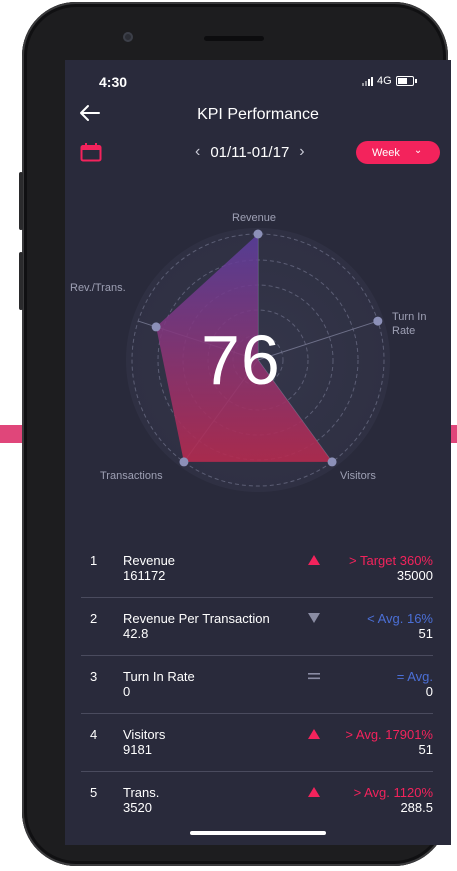 This screenshot has width=457, height=871. Describe the element at coordinates (141, 792) in the screenshot. I see `kpi-name: Trans.` at that location.